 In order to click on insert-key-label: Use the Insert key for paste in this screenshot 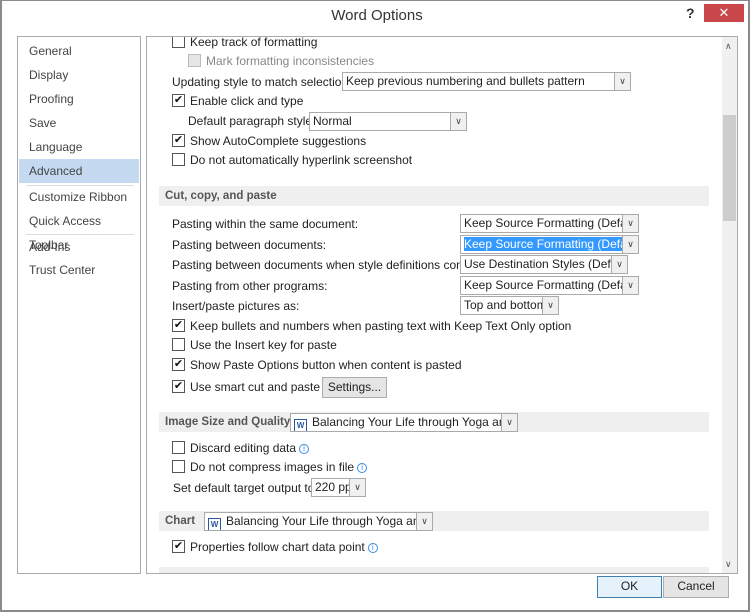, I will do `click(263, 345)`.